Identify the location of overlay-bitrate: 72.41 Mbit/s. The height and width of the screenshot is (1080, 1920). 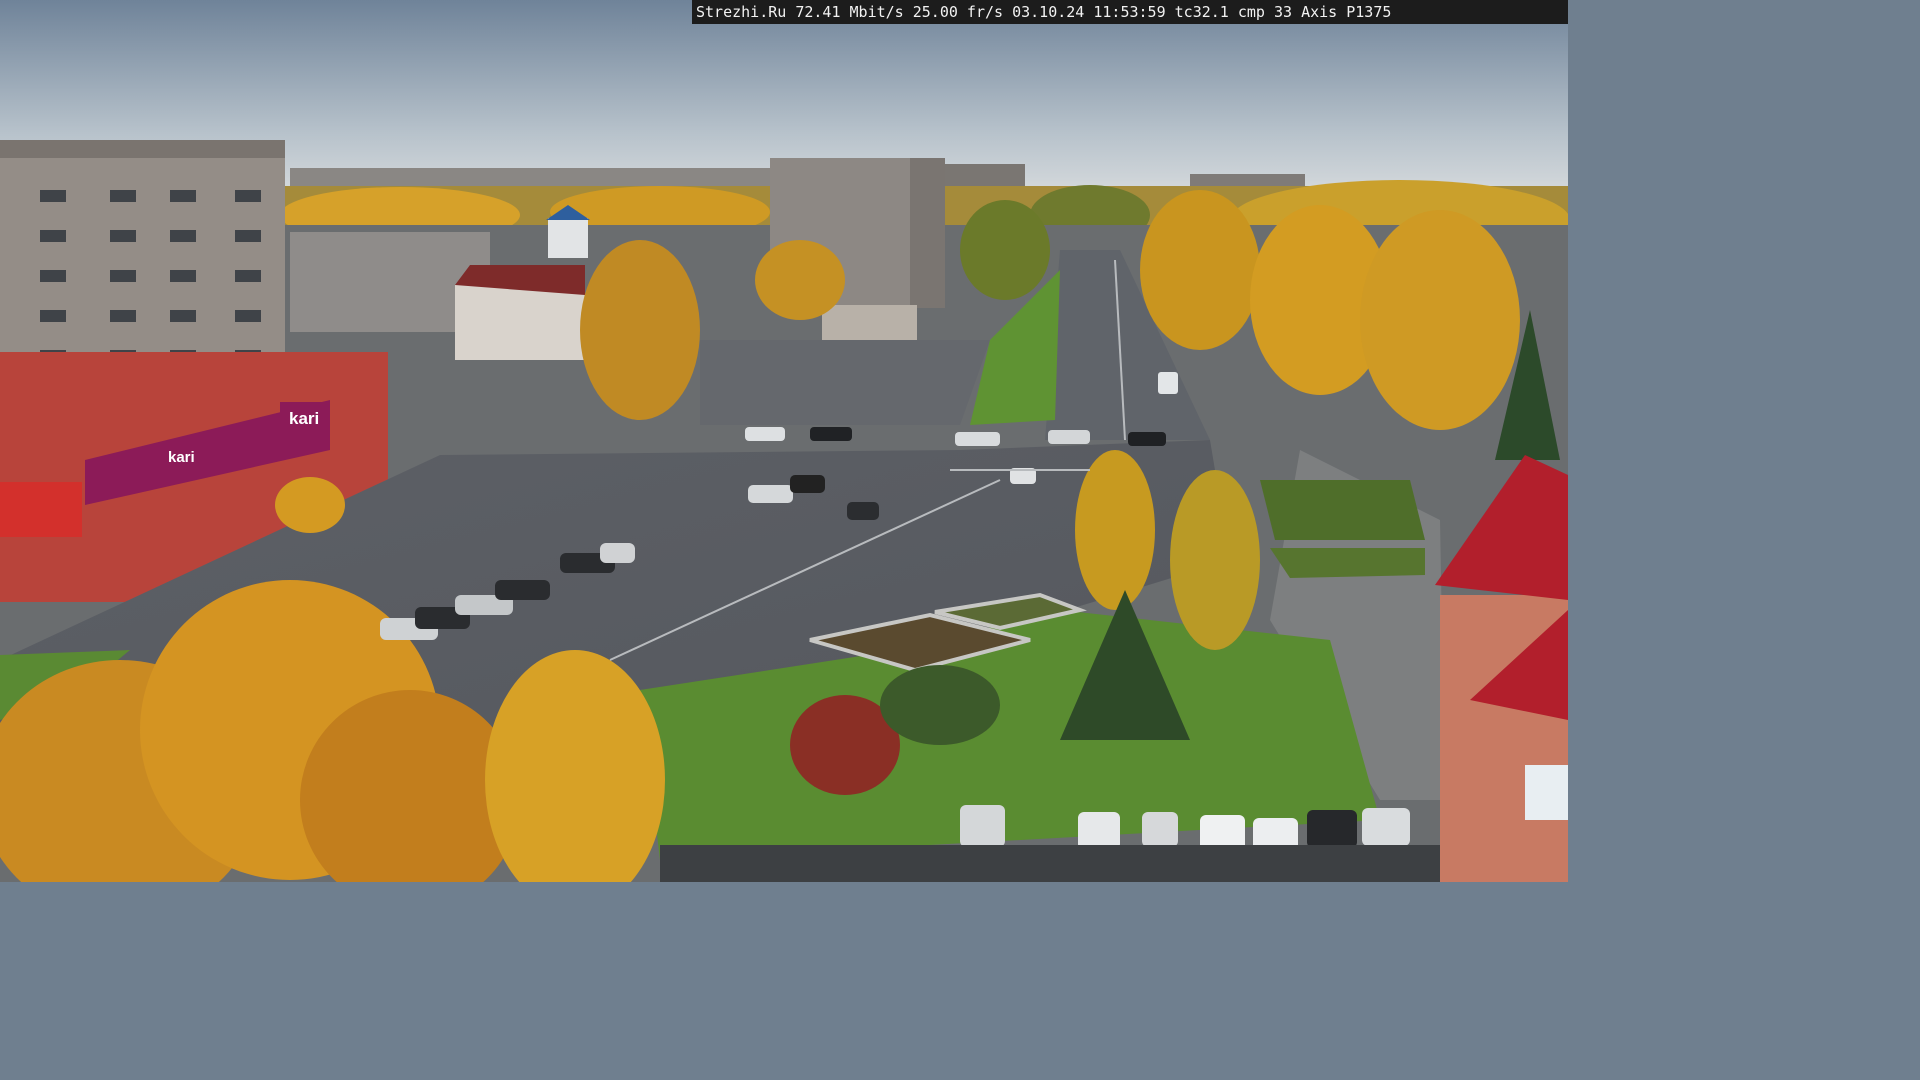
(849, 12).